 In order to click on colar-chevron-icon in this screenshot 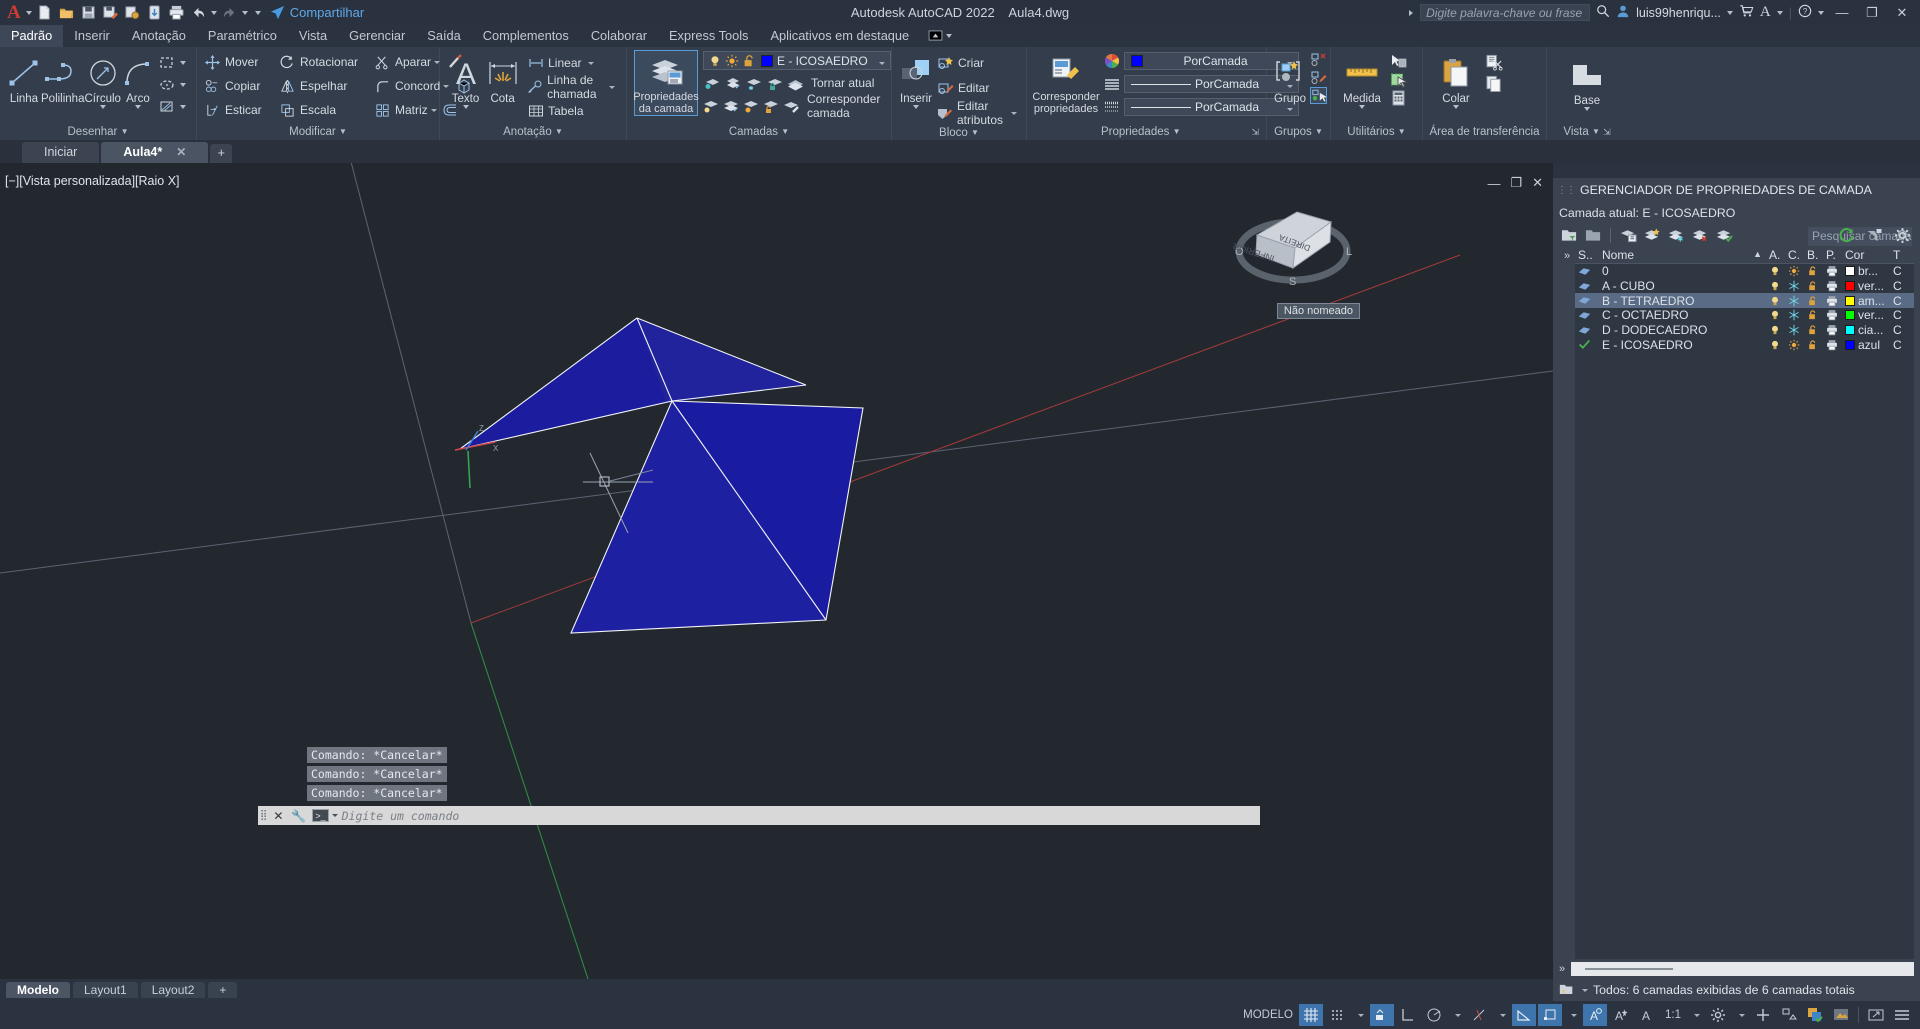, I will do `click(1456, 107)`.